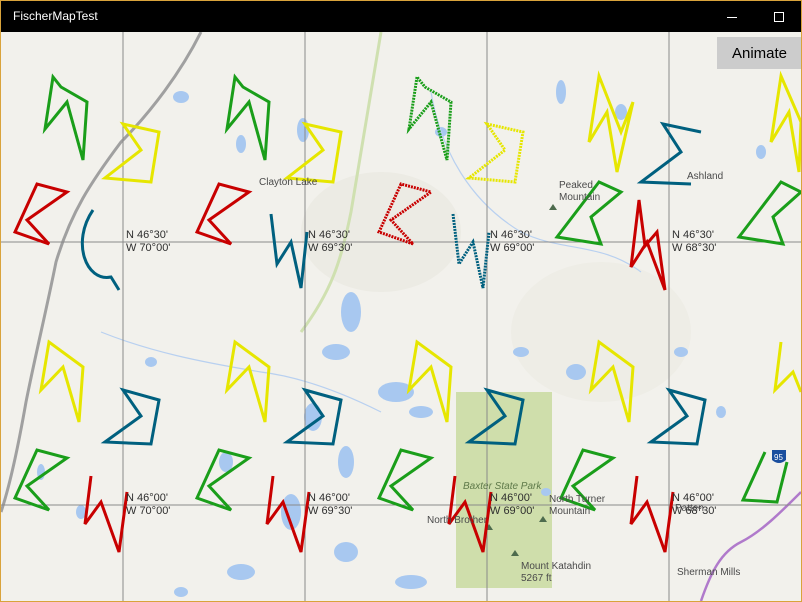 This screenshot has width=802, height=602. I want to click on maximize-icon, so click(779, 16).